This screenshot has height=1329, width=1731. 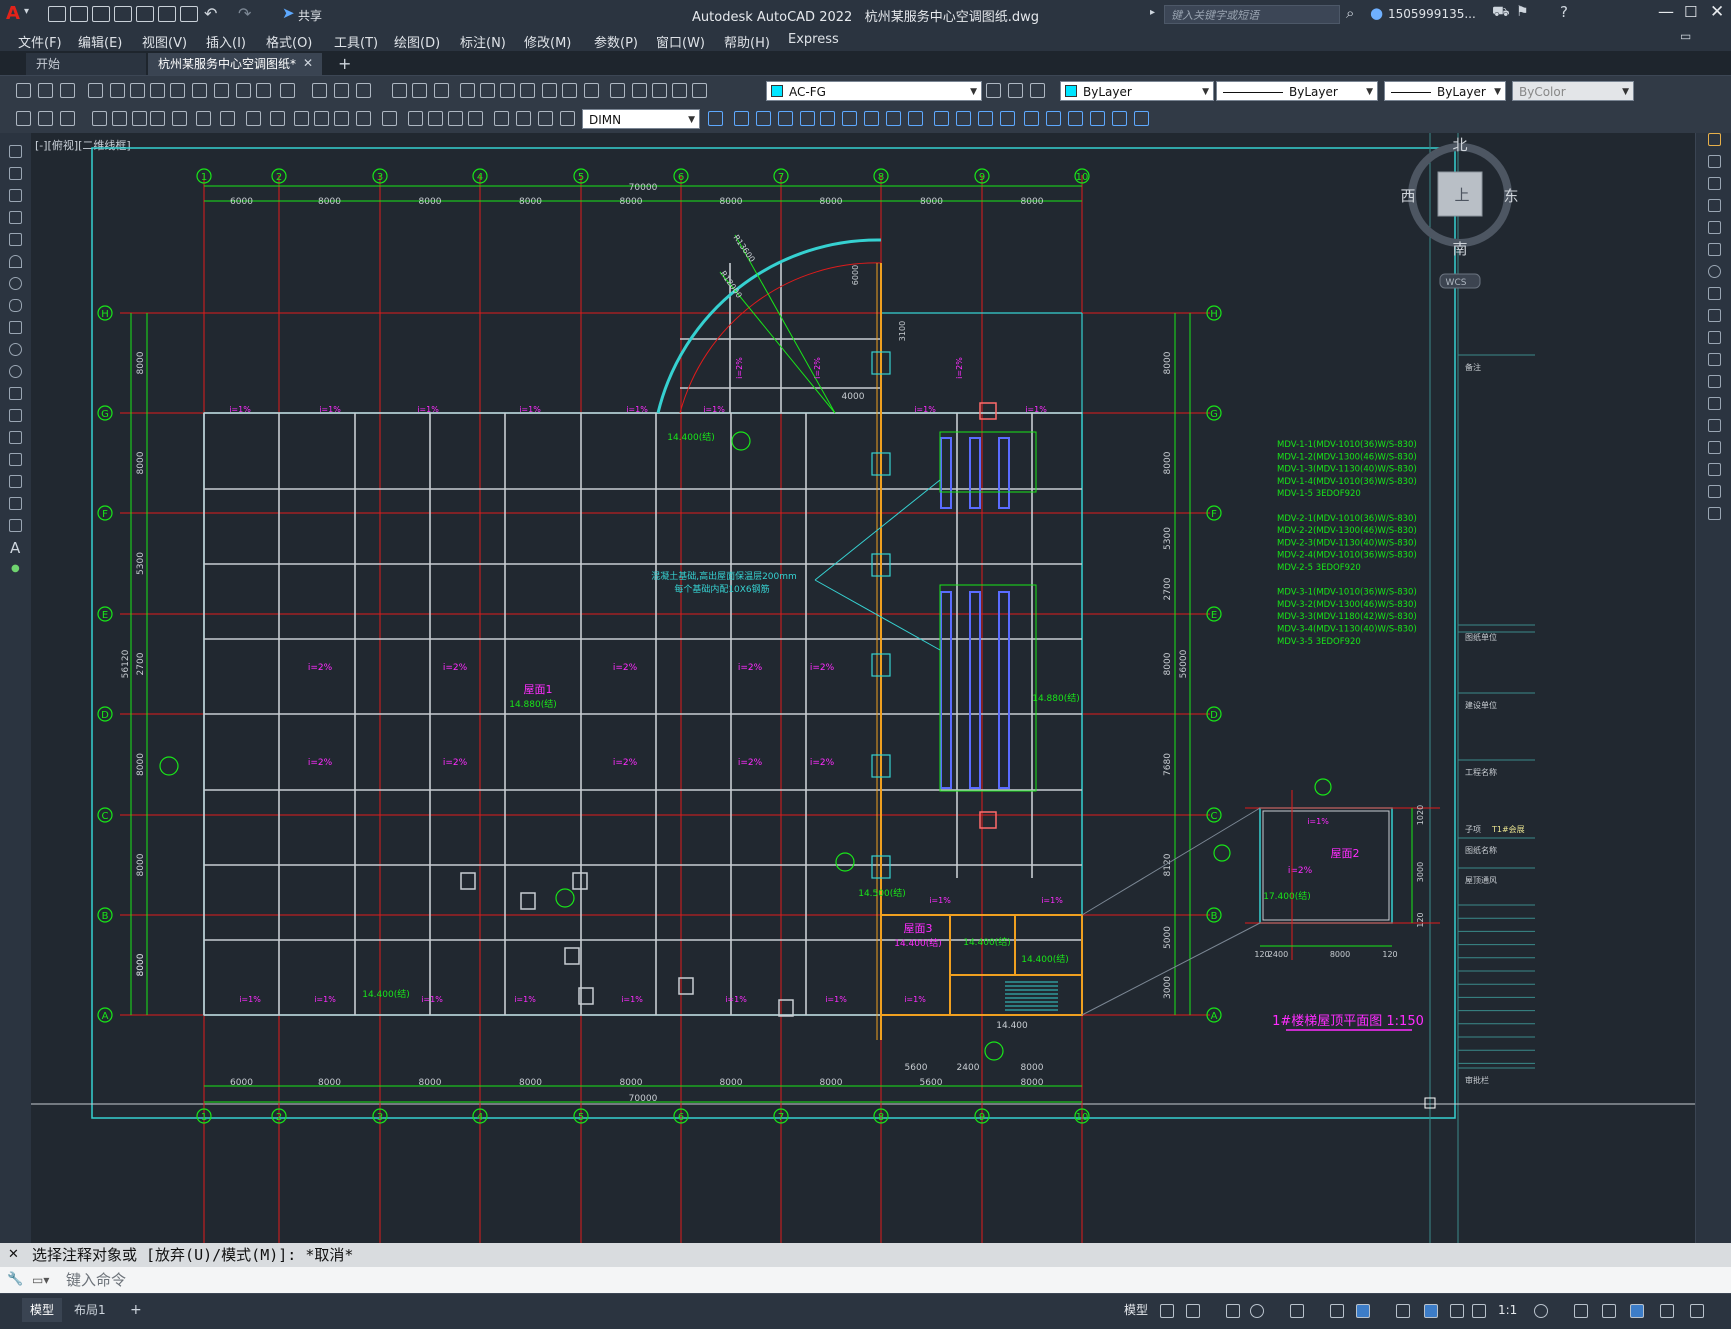 What do you see at coordinates (1337, 1311) in the screenshot?
I see `osnap-track-icon` at bounding box center [1337, 1311].